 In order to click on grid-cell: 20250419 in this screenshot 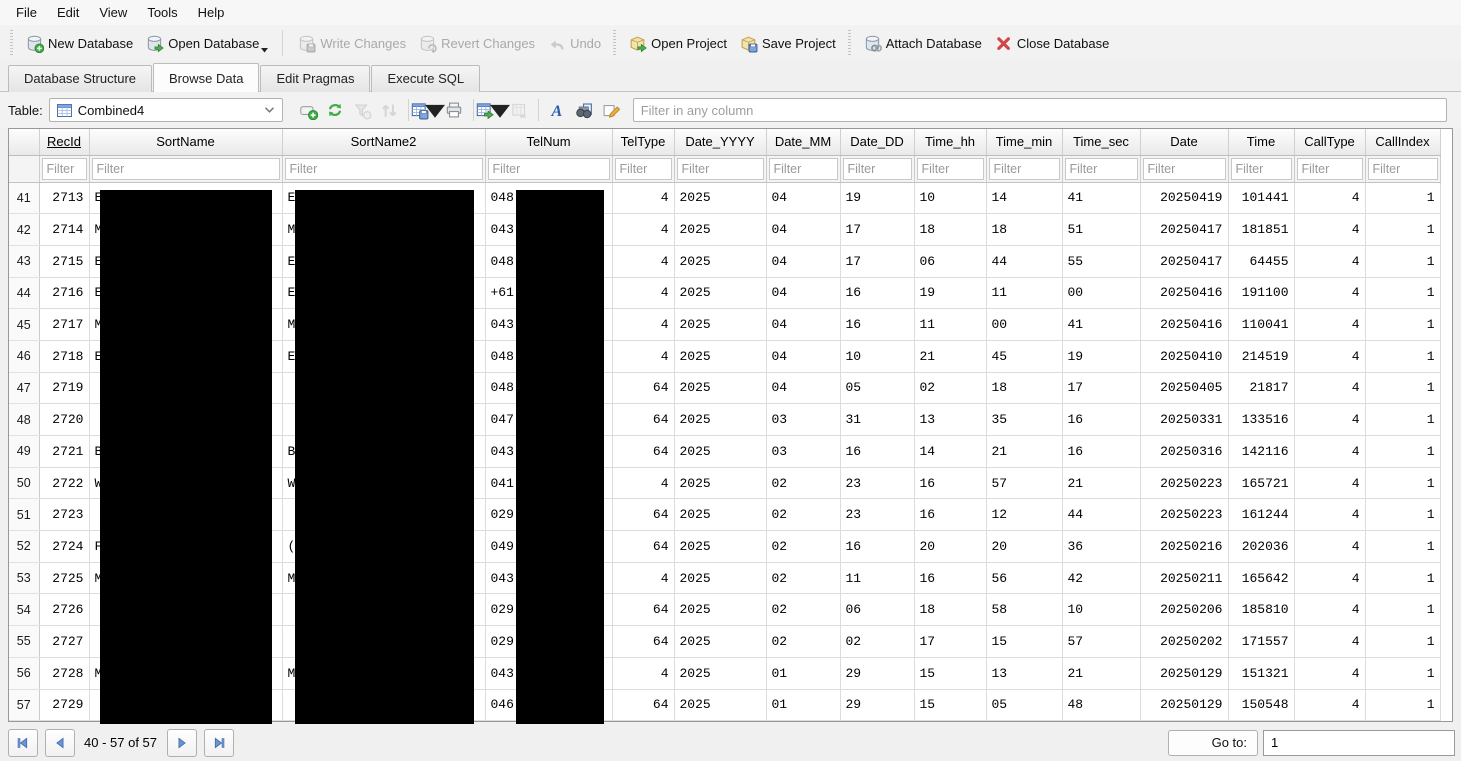, I will do `click(1184, 198)`.